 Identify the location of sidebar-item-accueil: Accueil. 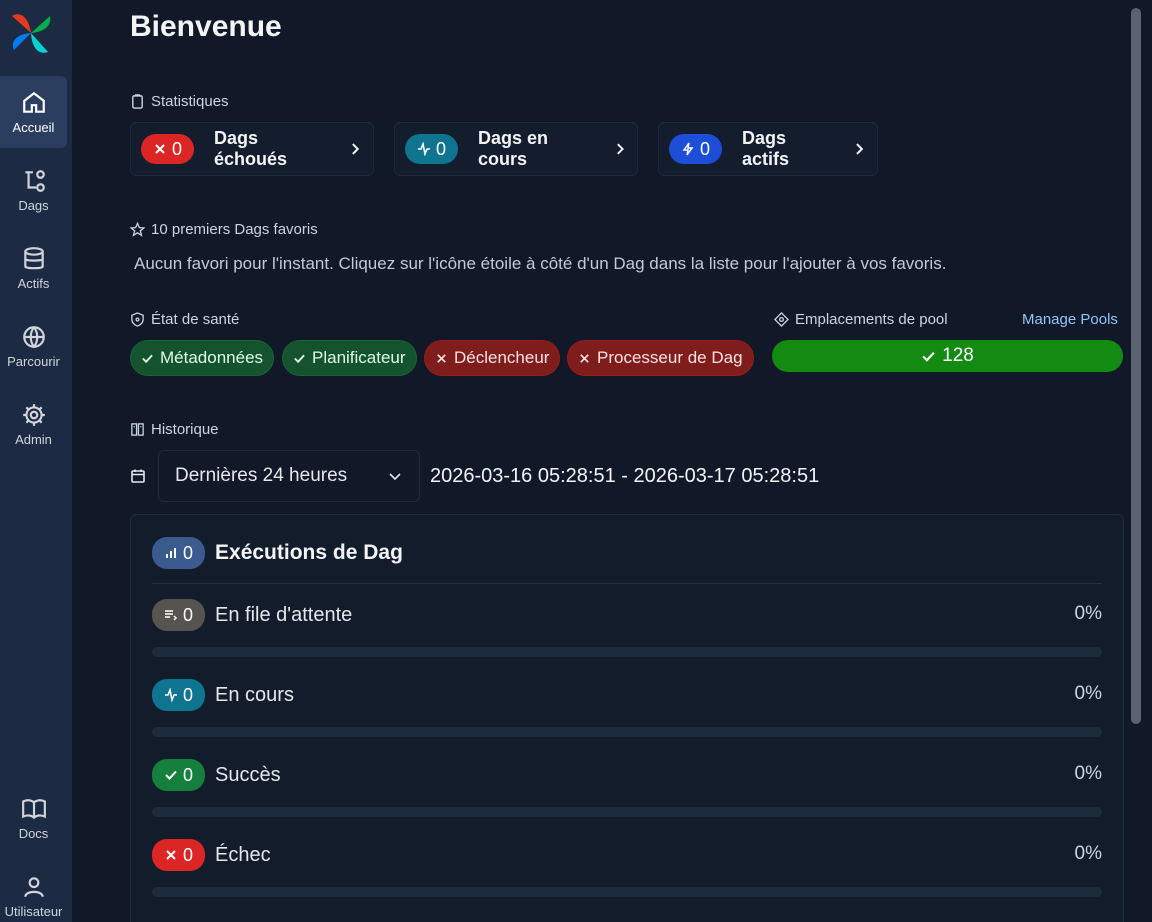
(33, 112).